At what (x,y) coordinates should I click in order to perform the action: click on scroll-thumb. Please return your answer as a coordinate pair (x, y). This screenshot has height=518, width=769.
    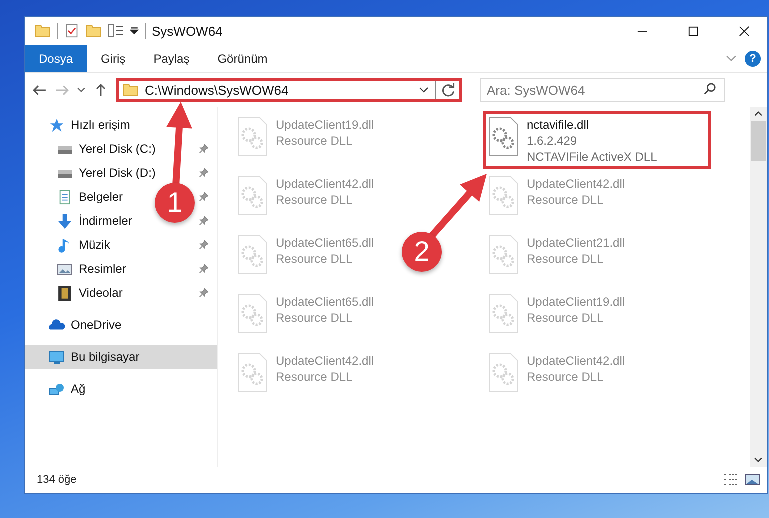
    Looking at the image, I should click on (758, 141).